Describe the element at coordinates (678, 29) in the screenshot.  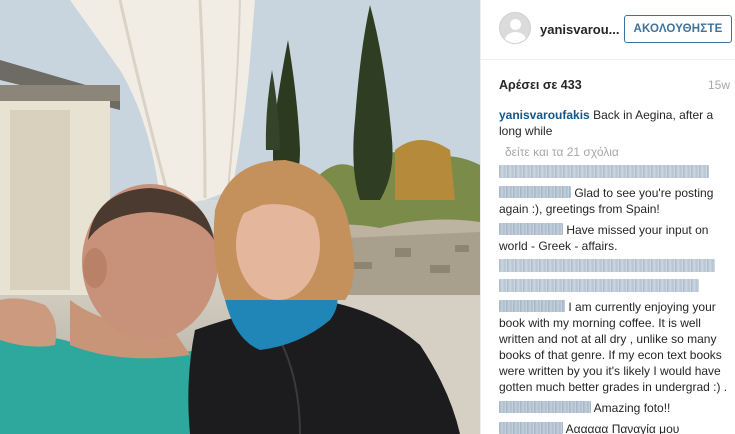
I see `follow-button: ΑΚΟΛΟΥΘΗΣΤΕ` at that location.